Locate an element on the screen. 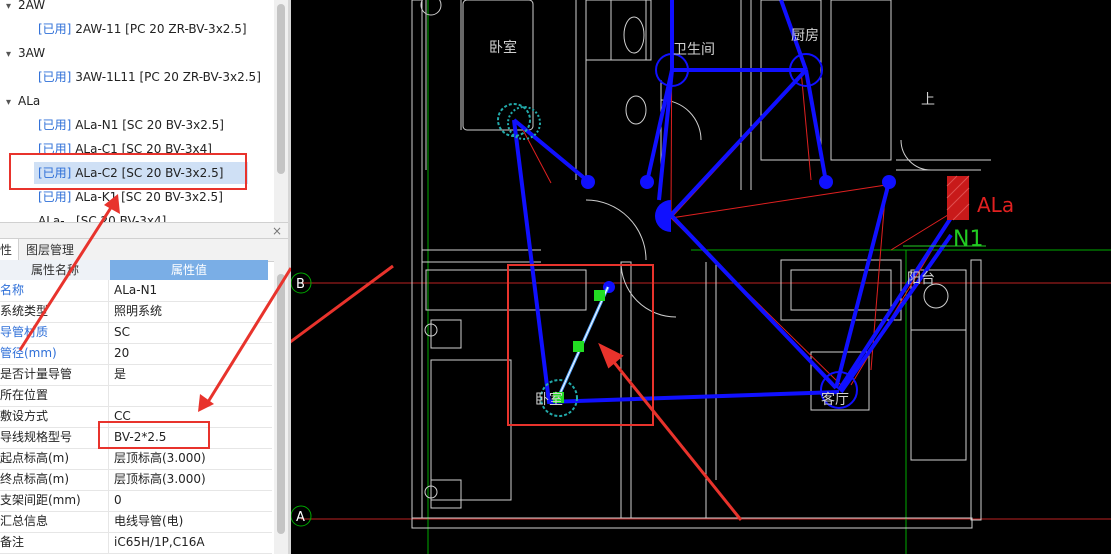  property-row: 系统类型 照明系统 is located at coordinates (136, 312).